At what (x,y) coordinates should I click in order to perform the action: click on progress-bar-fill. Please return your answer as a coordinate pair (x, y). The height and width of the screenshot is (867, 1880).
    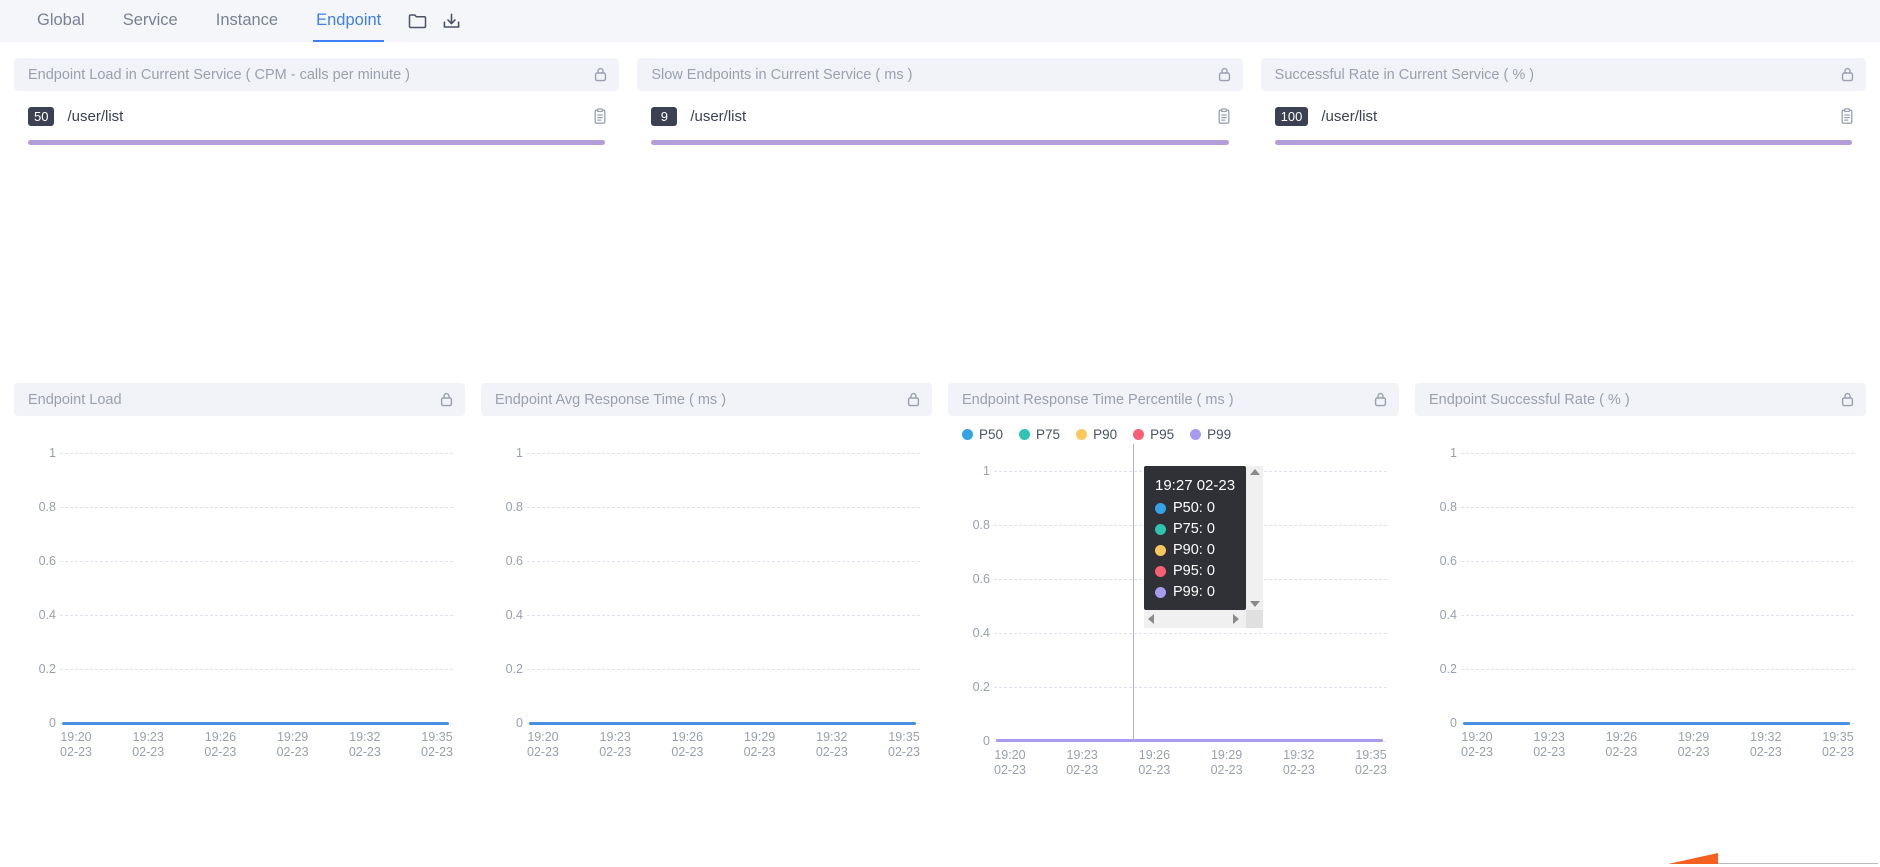
    Looking at the image, I should click on (1563, 142).